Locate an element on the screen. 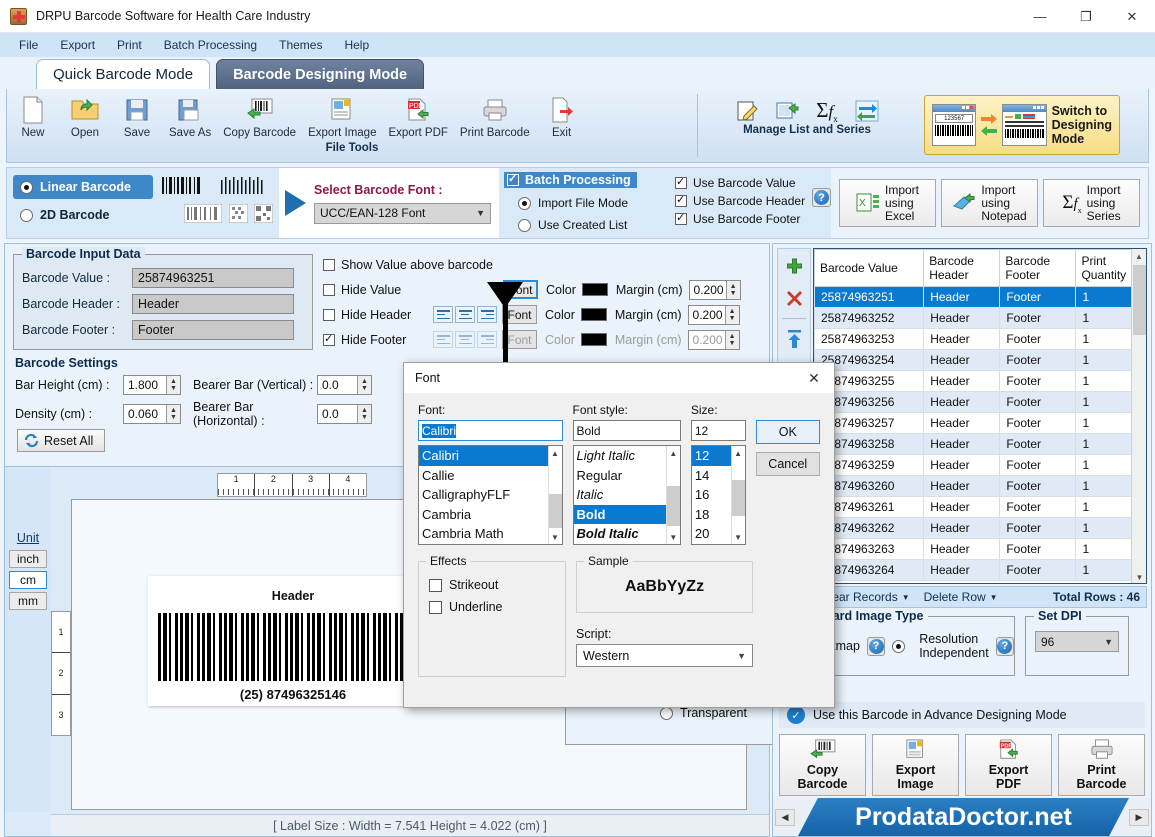  unit-button-inch: inch is located at coordinates (28, 559).